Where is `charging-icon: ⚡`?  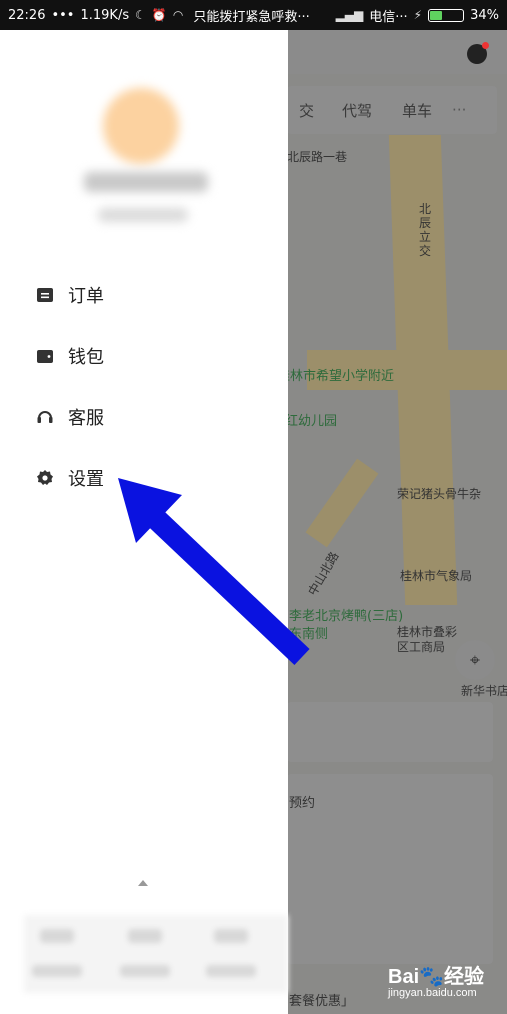
charging-icon: ⚡ is located at coordinates (418, 15).